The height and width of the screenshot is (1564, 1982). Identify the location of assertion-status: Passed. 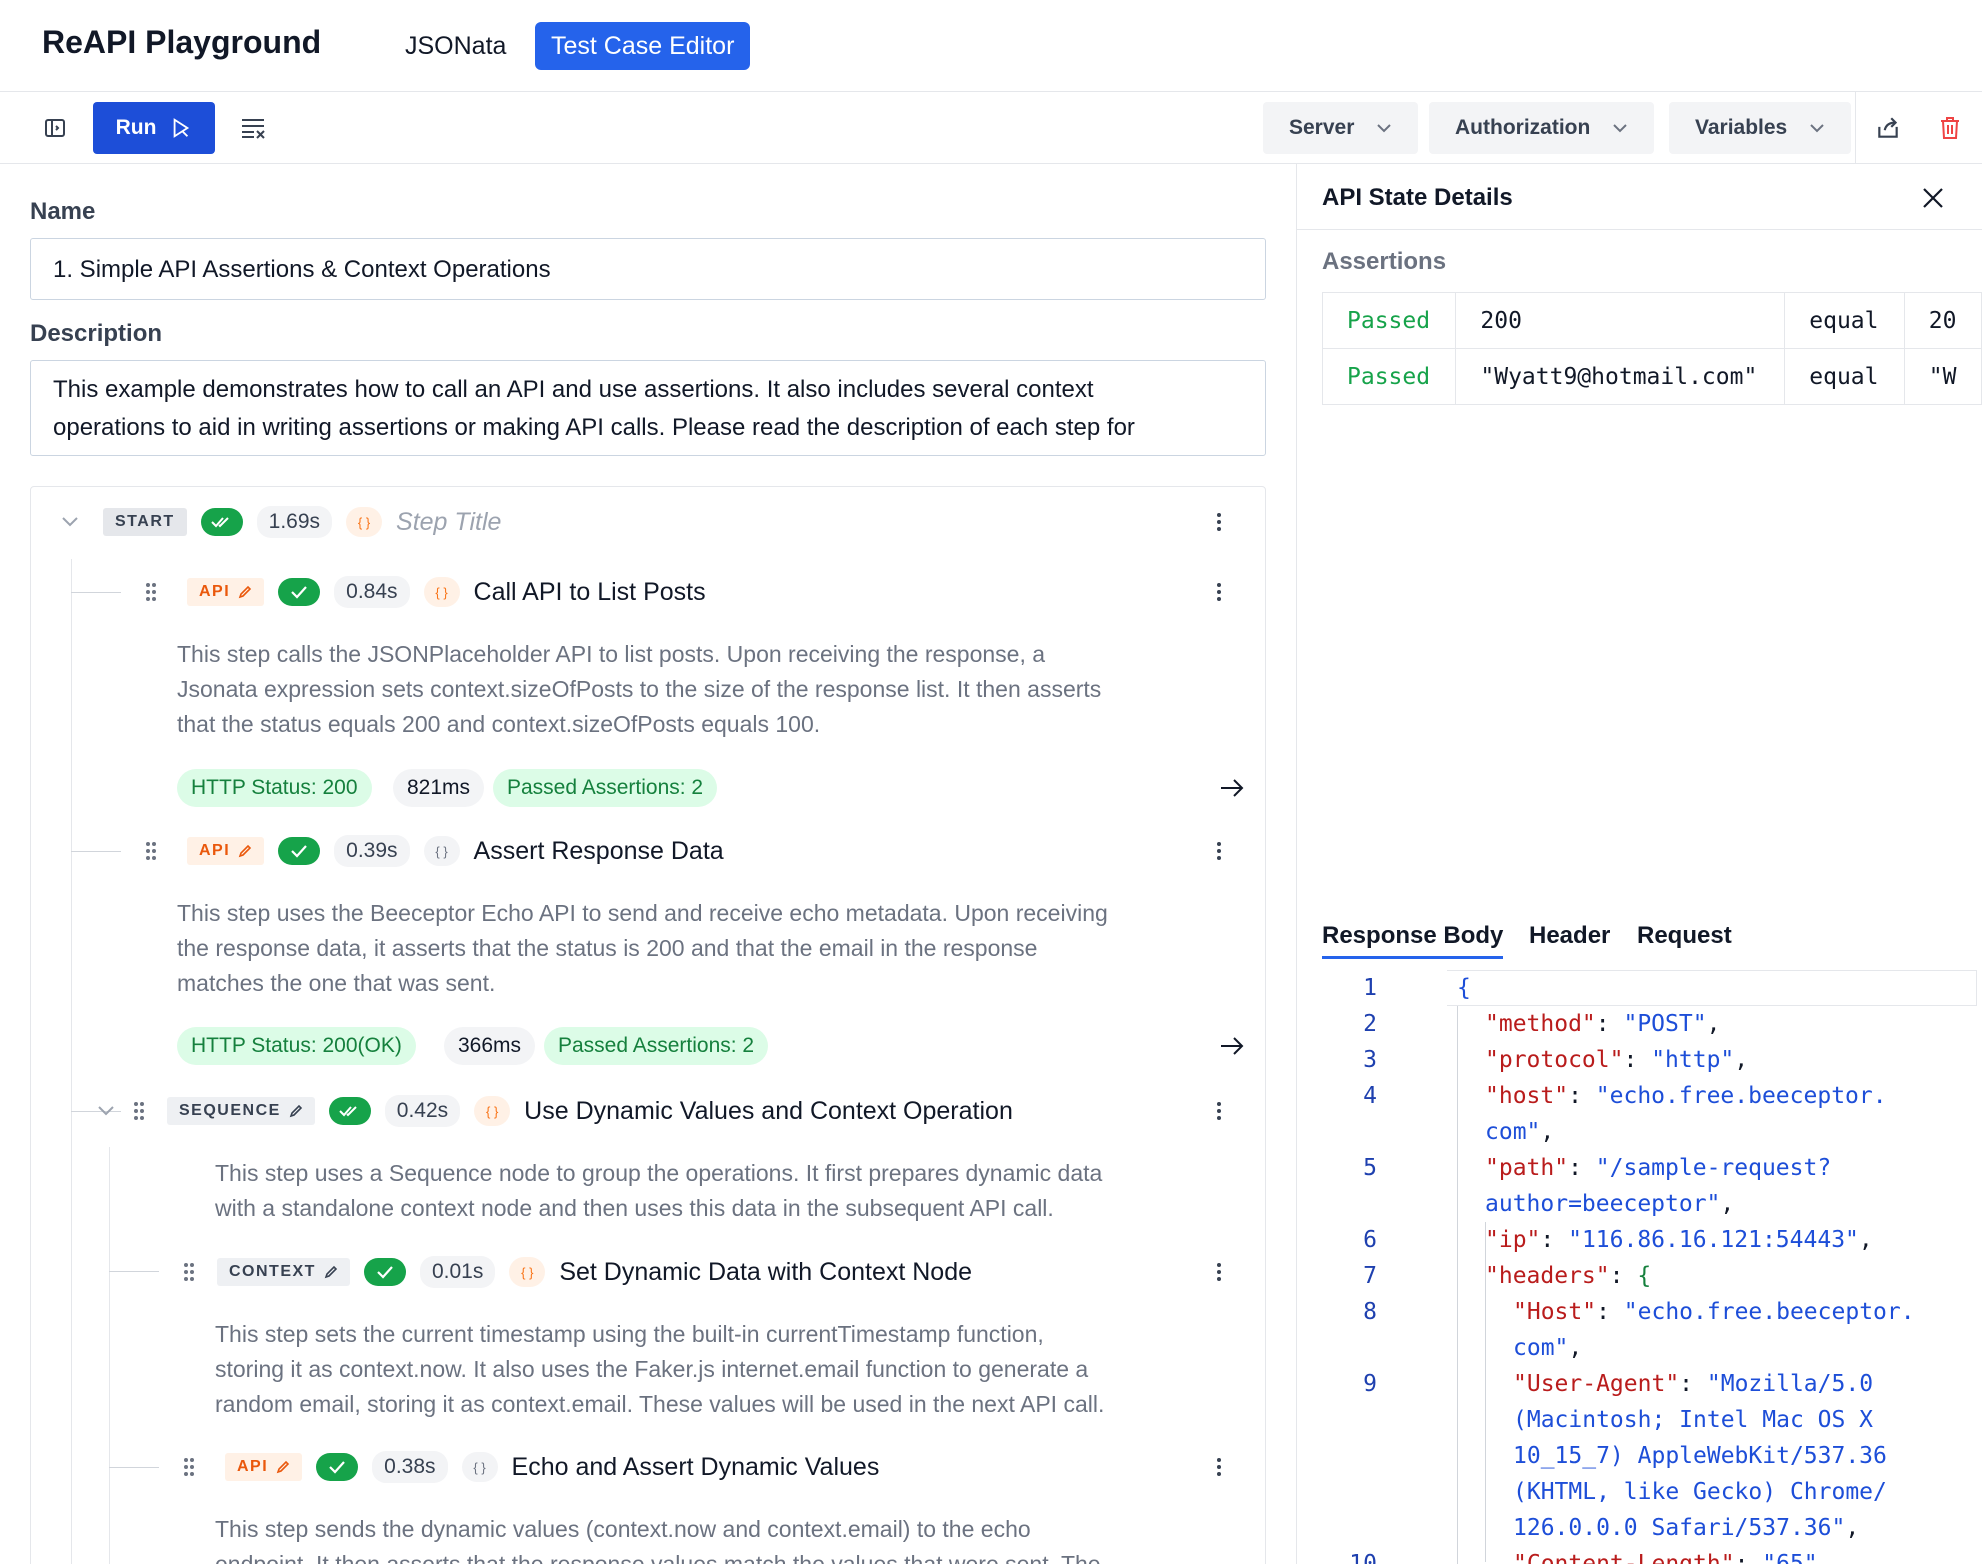
(1389, 320).